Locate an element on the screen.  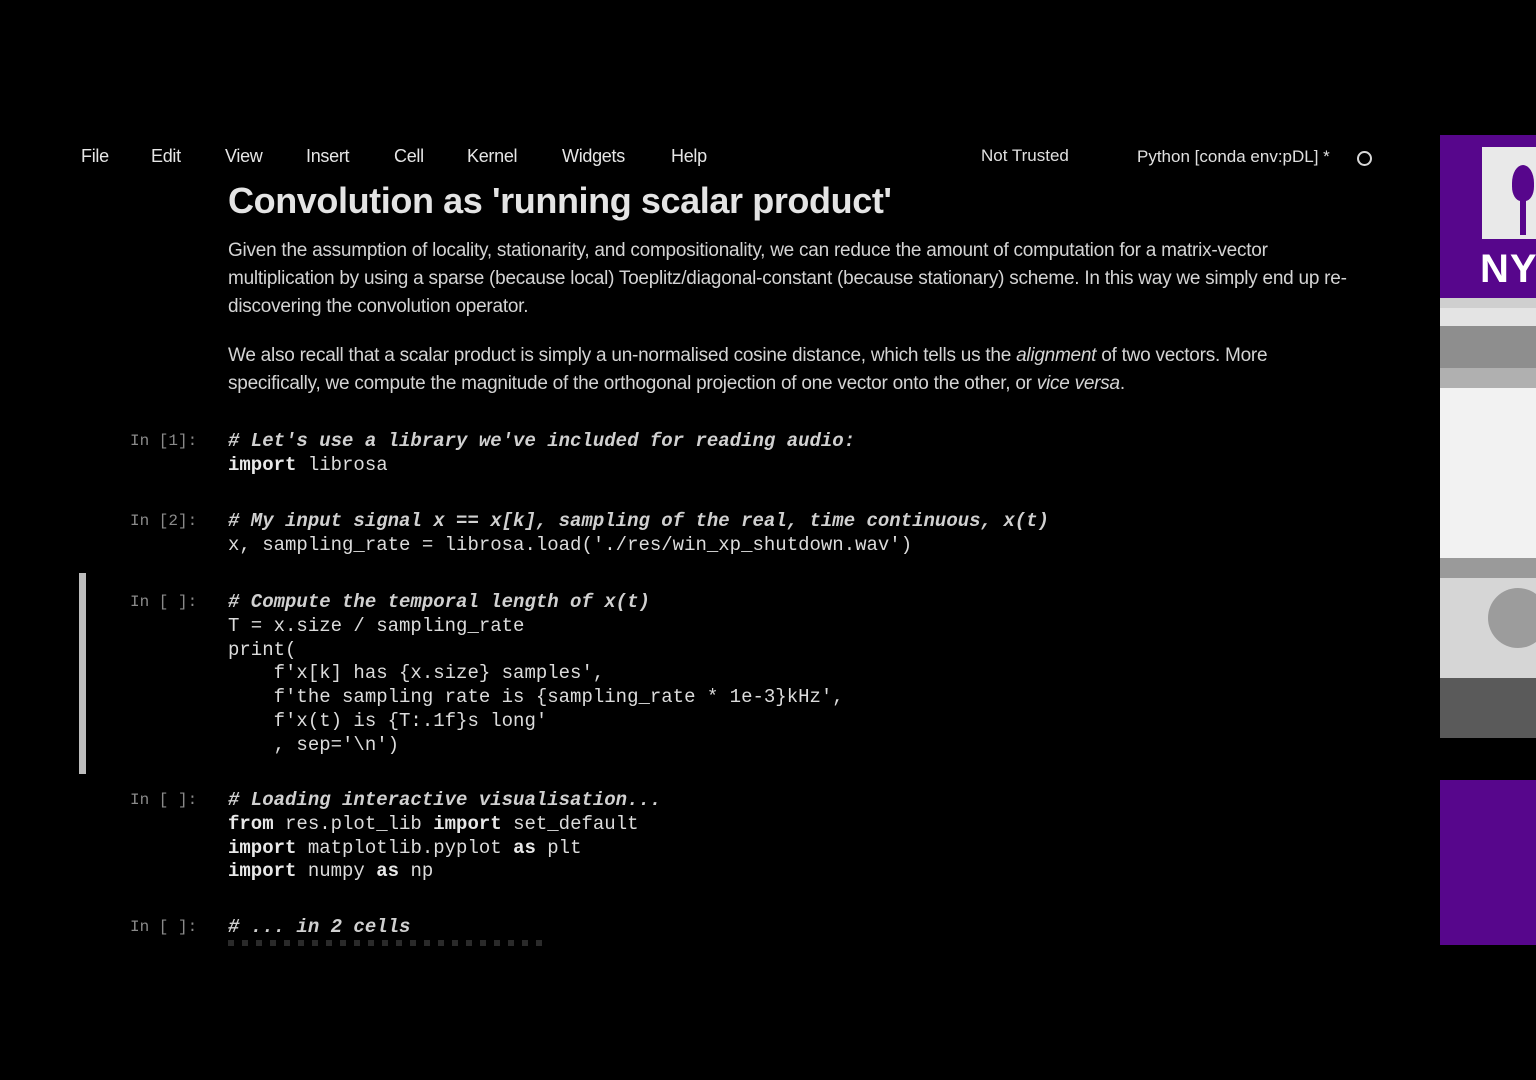
menu-kernel: Kernel is located at coordinates (492, 156).